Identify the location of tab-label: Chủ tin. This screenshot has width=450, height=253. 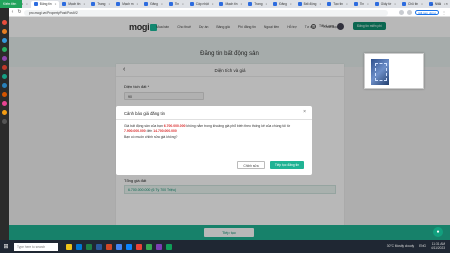
(413, 4).